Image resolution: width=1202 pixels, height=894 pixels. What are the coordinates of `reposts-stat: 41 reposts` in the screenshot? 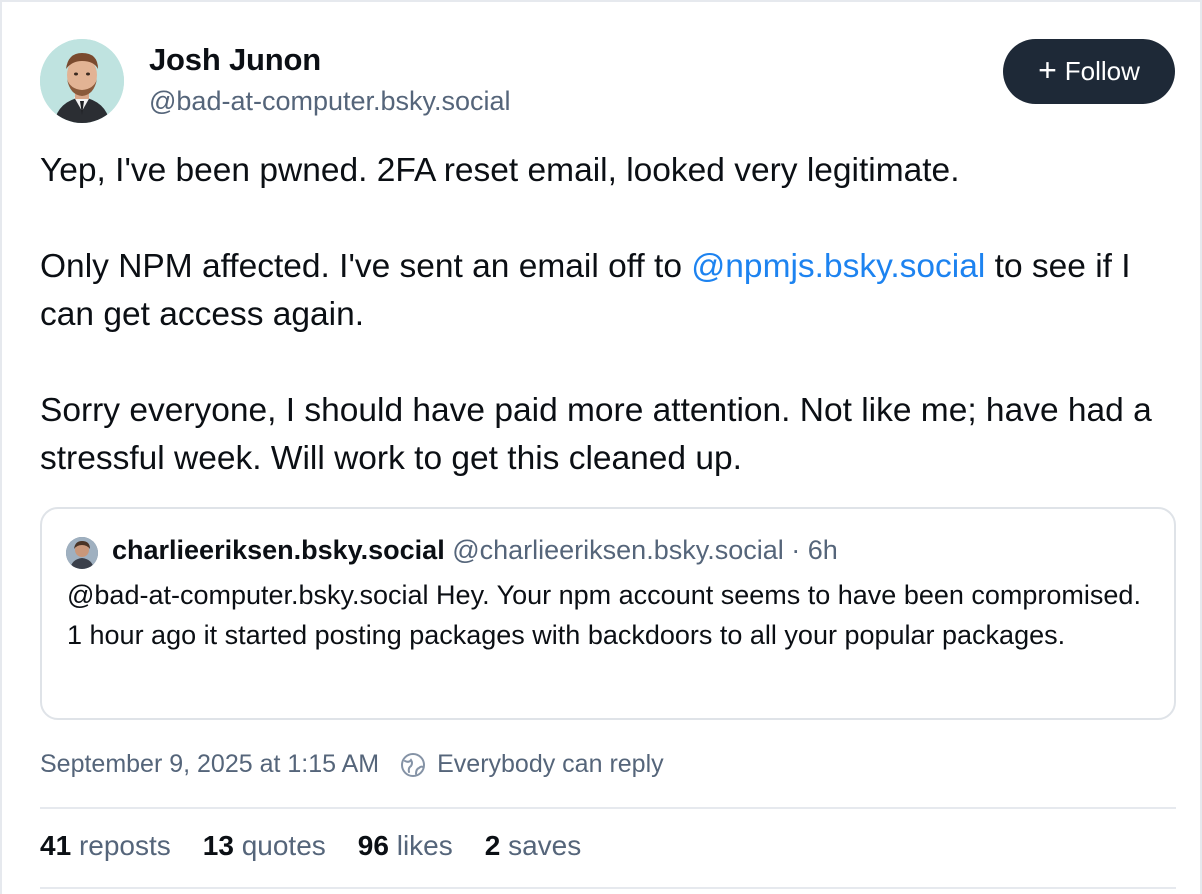 It's located at (105, 846).